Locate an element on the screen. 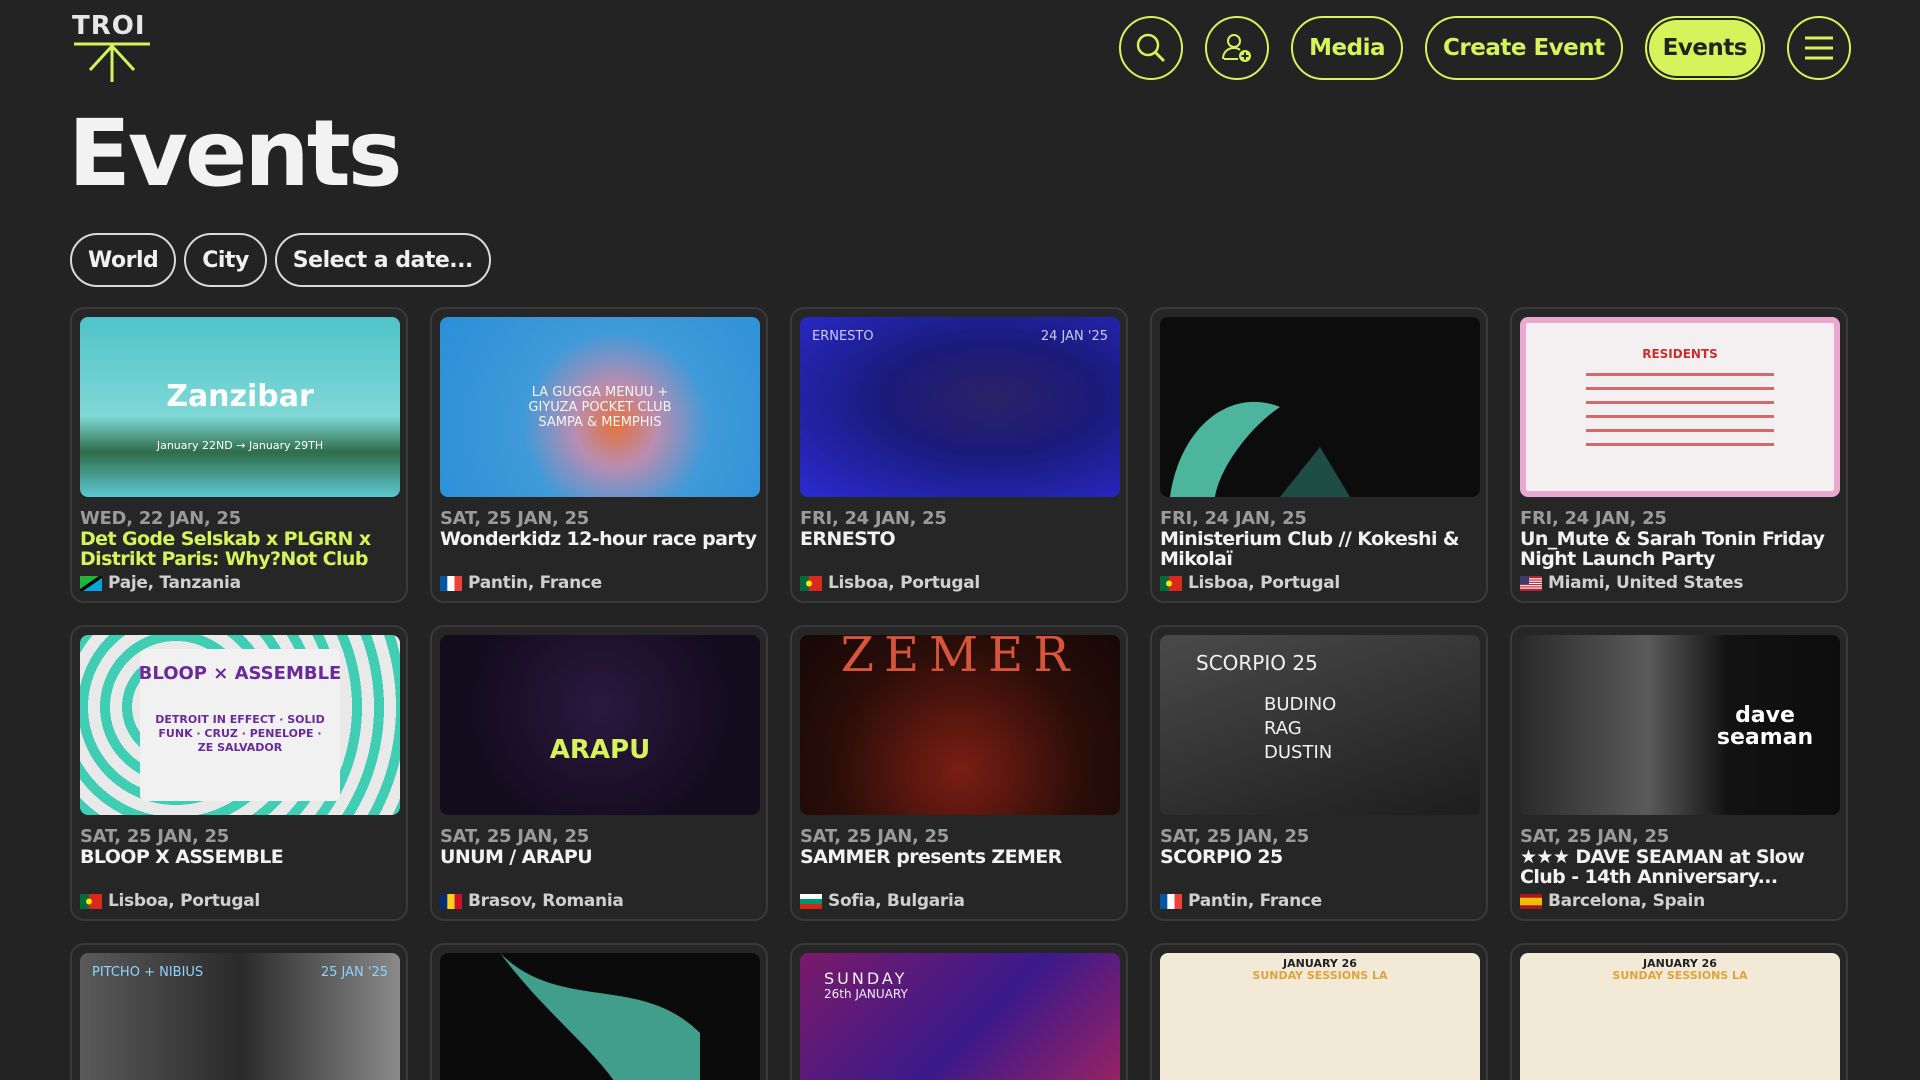 This screenshot has width=1920, height=1080. search-button is located at coordinates (1151, 48).